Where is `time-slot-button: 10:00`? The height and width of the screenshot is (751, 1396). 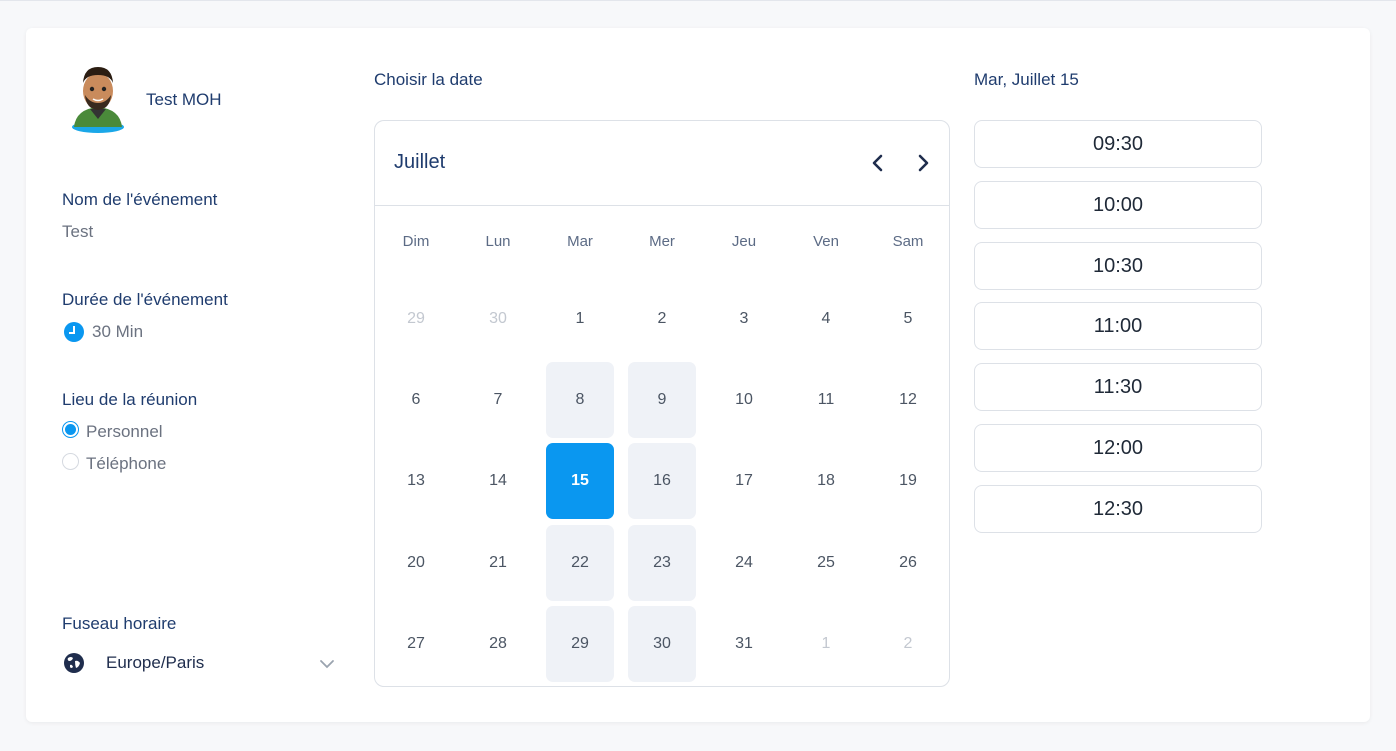
time-slot-button: 10:00 is located at coordinates (1118, 205).